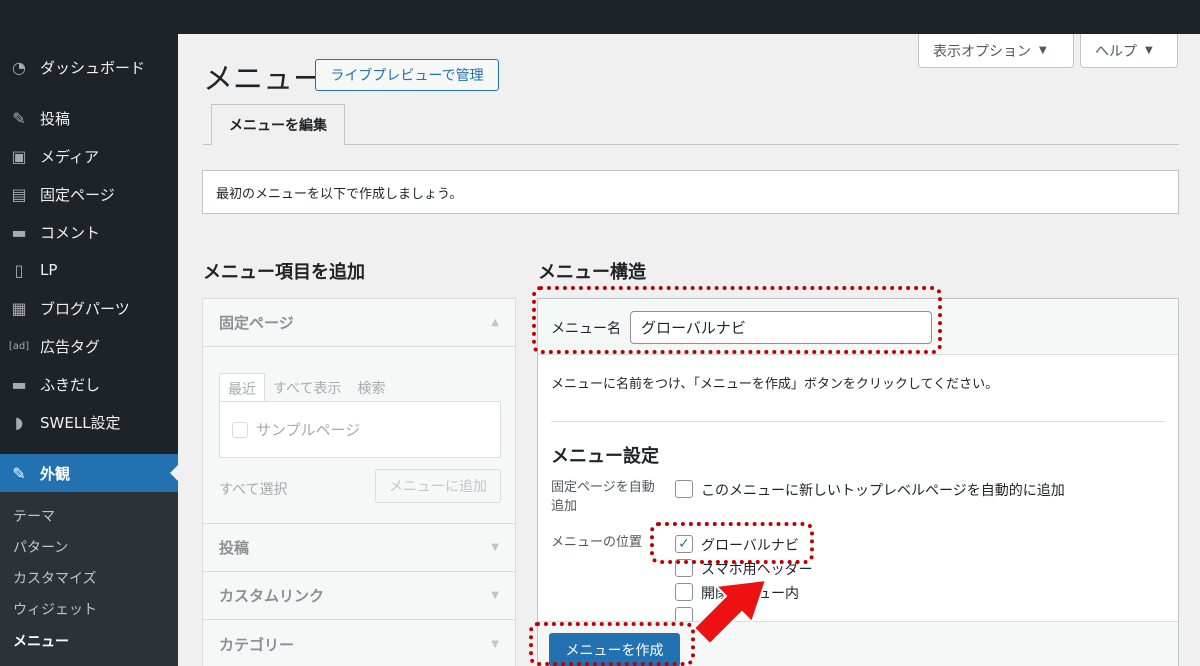 Image resolution: width=1200 pixels, height=666 pixels. What do you see at coordinates (253, 489) in the screenshot?
I see `select-all-link: すべて選択` at bounding box center [253, 489].